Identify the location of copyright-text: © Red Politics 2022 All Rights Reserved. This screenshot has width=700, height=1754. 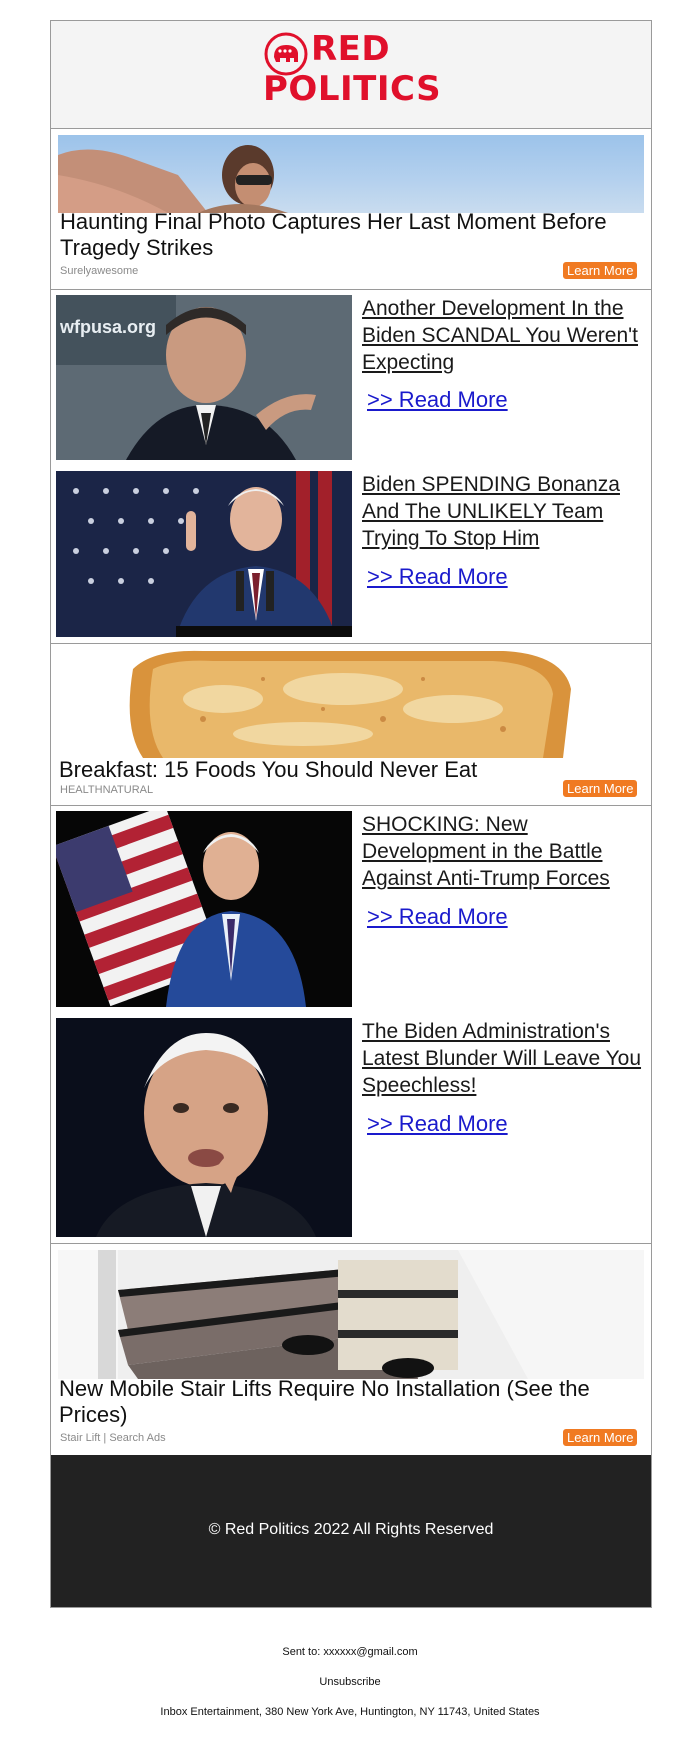
(351, 1529).